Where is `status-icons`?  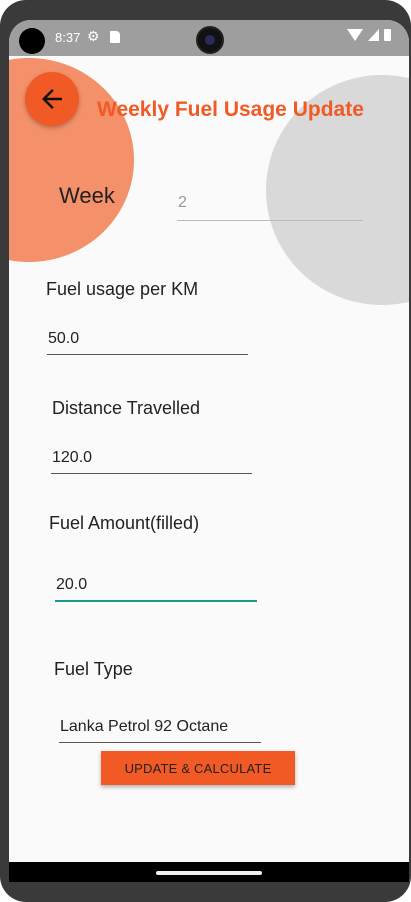
status-icons is located at coordinates (369, 35).